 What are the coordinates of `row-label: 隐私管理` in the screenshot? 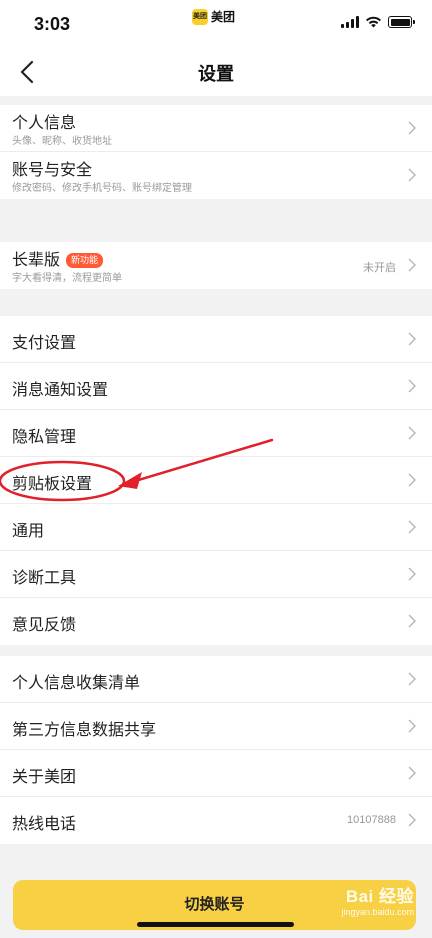 It's located at (44, 437).